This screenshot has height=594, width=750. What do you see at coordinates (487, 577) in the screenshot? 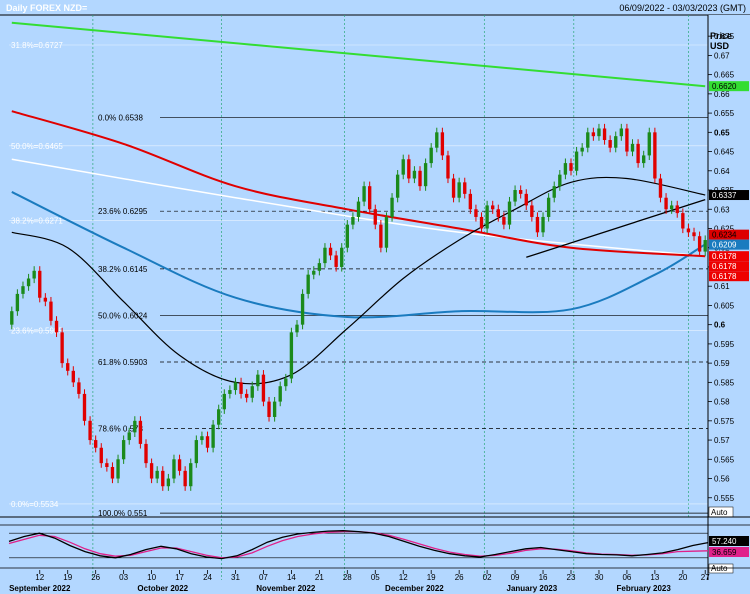
I see `x-tick-label: 02` at bounding box center [487, 577].